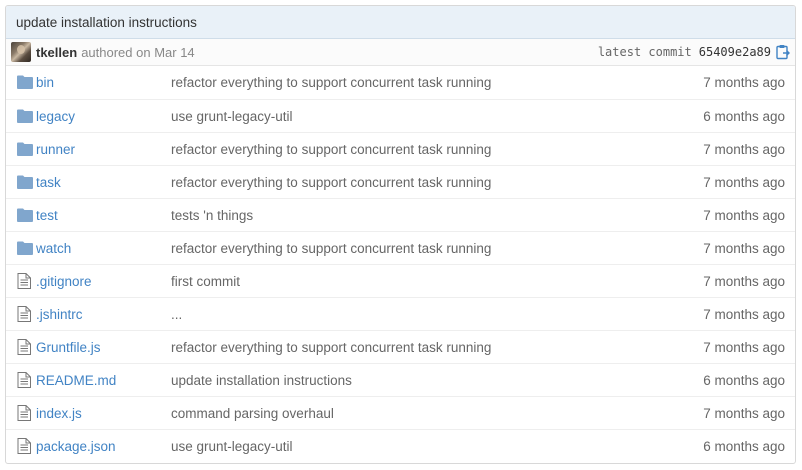 The width and height of the screenshot is (802, 470). Describe the element at coordinates (47, 215) in the screenshot. I see `file-name-link: test` at that location.